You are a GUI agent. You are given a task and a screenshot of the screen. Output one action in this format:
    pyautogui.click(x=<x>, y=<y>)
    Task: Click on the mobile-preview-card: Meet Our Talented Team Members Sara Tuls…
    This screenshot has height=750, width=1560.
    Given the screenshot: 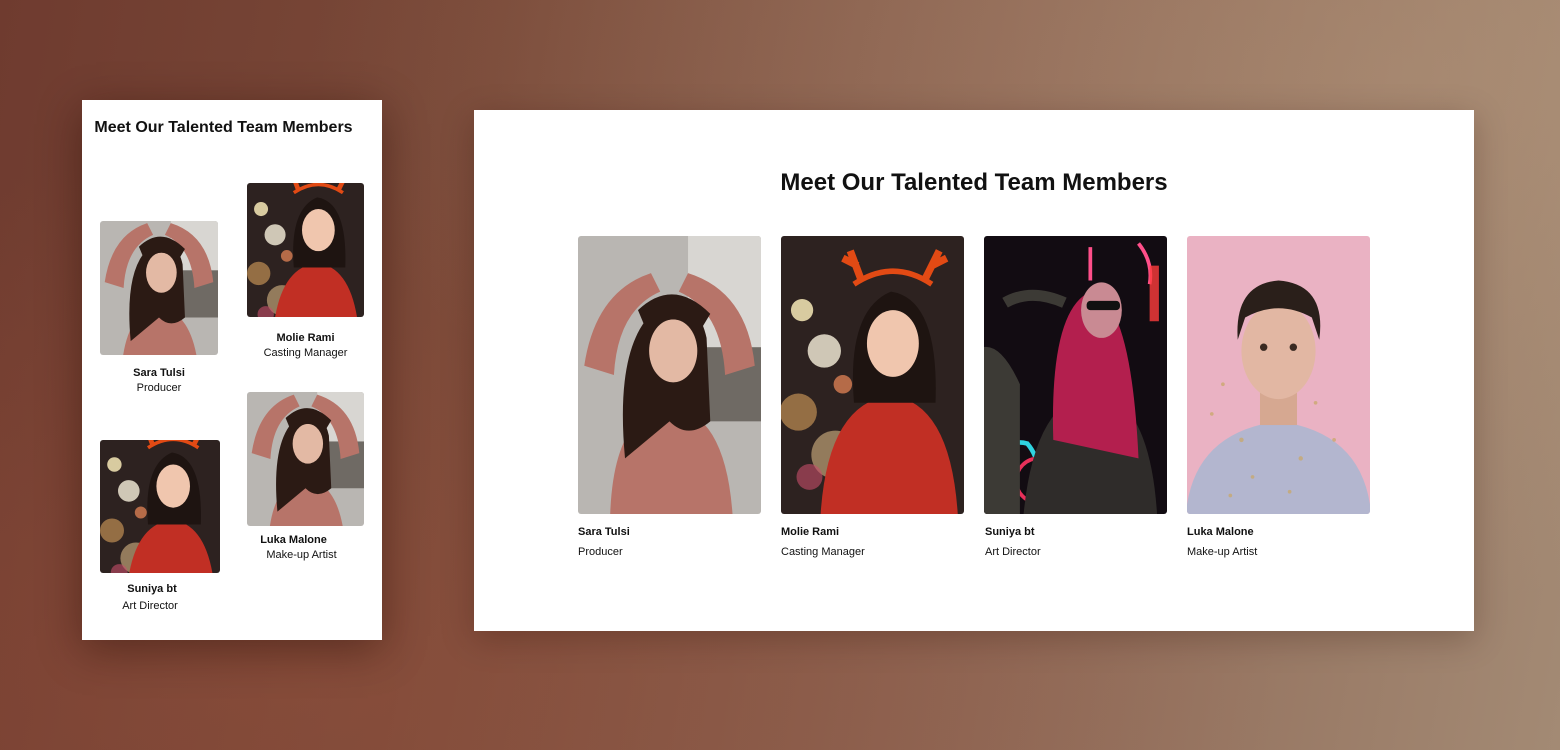 What is the action you would take?
    pyautogui.click(x=232, y=370)
    